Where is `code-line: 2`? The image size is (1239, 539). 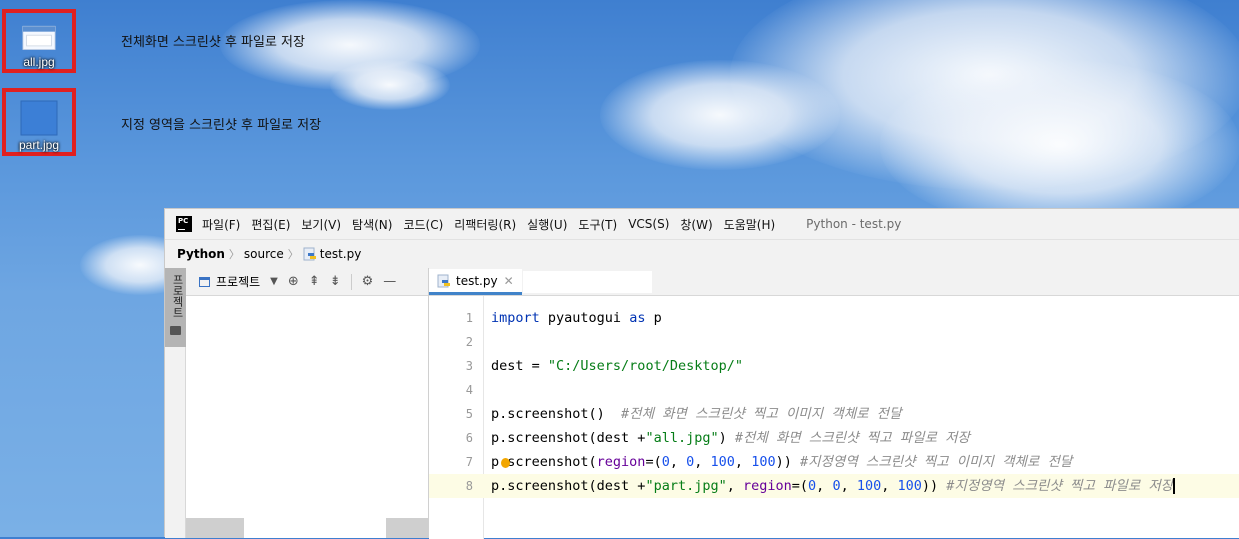
code-line: 2 is located at coordinates (834, 342).